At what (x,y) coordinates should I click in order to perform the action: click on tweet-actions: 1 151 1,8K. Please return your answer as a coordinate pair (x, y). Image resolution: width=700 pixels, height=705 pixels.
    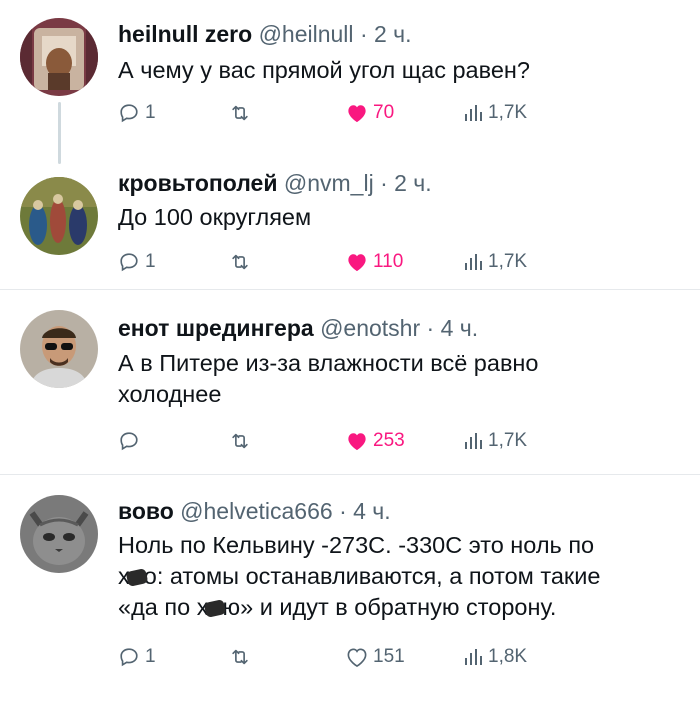
    Looking at the image, I should click on (338, 657).